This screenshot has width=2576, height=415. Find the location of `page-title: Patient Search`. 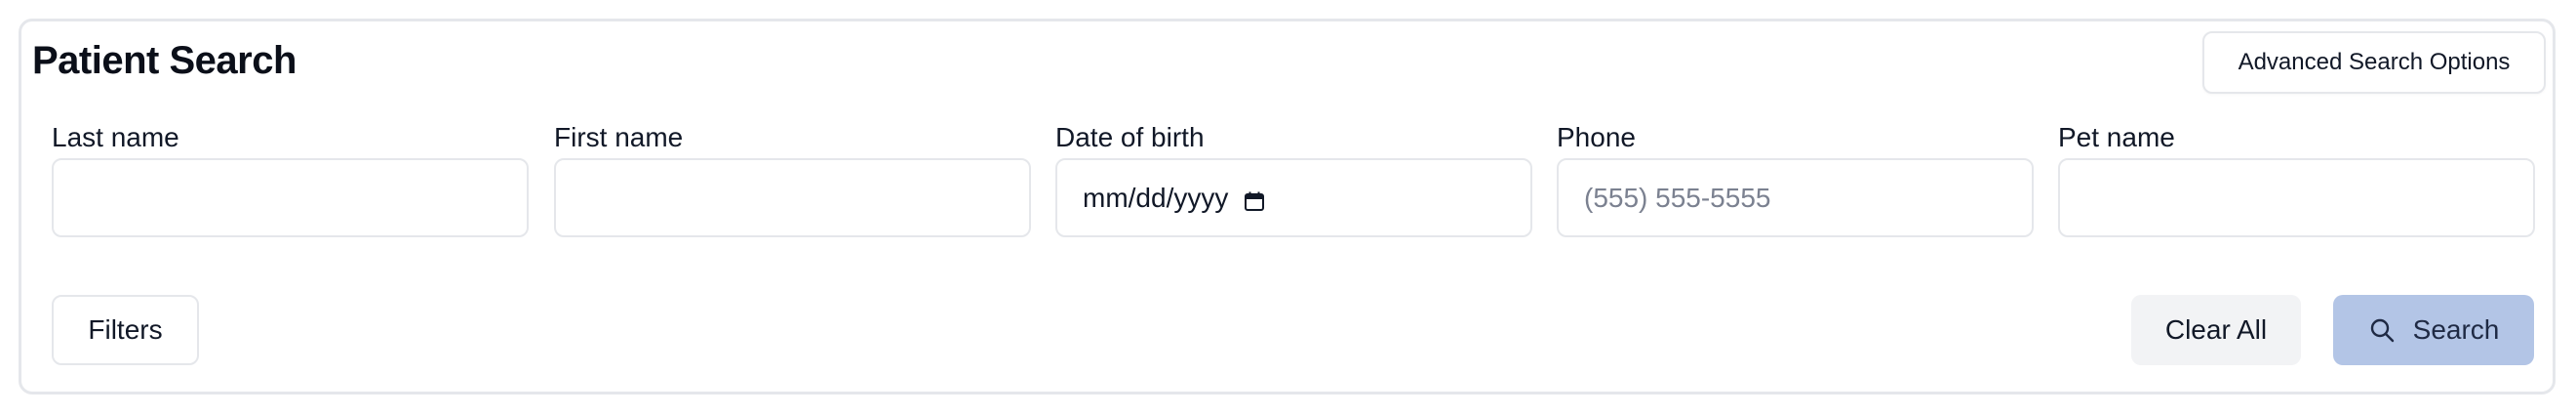

page-title: Patient Search is located at coordinates (164, 60).